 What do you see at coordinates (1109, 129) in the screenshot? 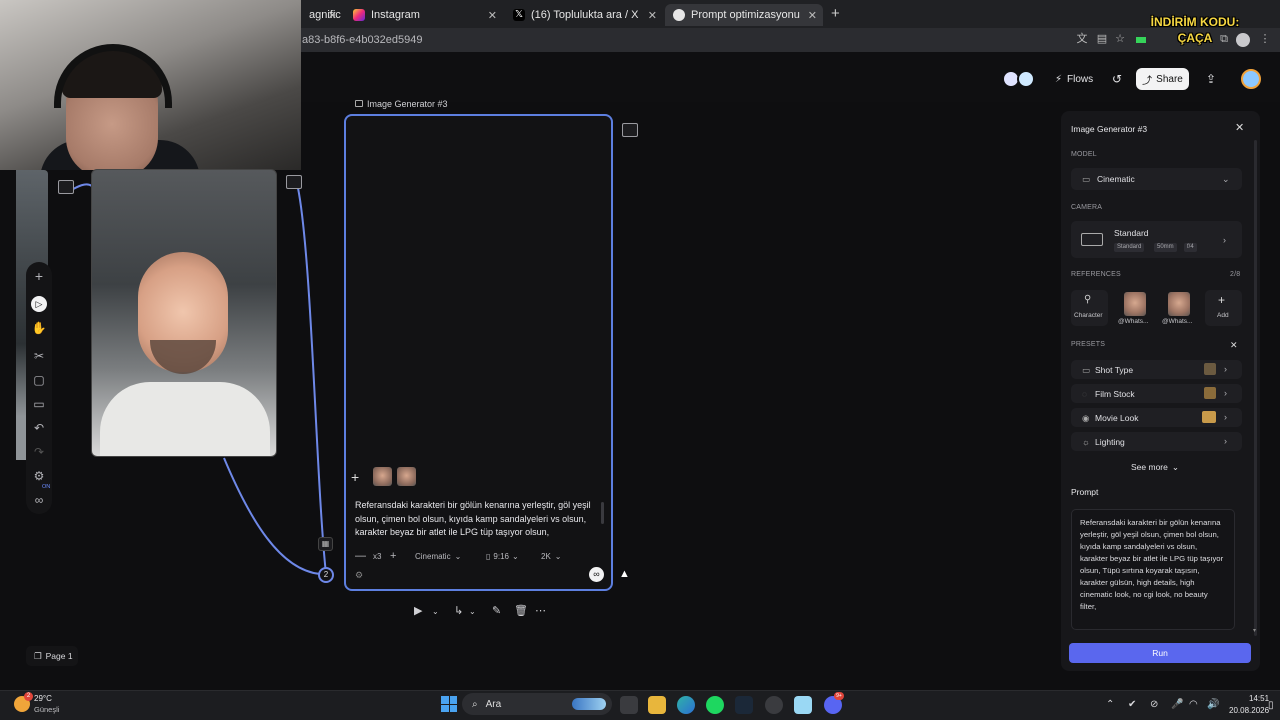
I see `panel-title: Image Generator #3` at bounding box center [1109, 129].